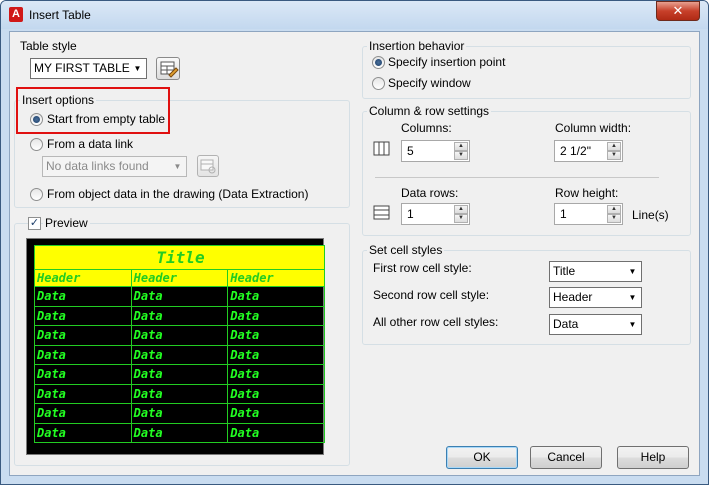 The width and height of the screenshot is (709, 485). I want to click on data-link-radio, so click(36, 144).